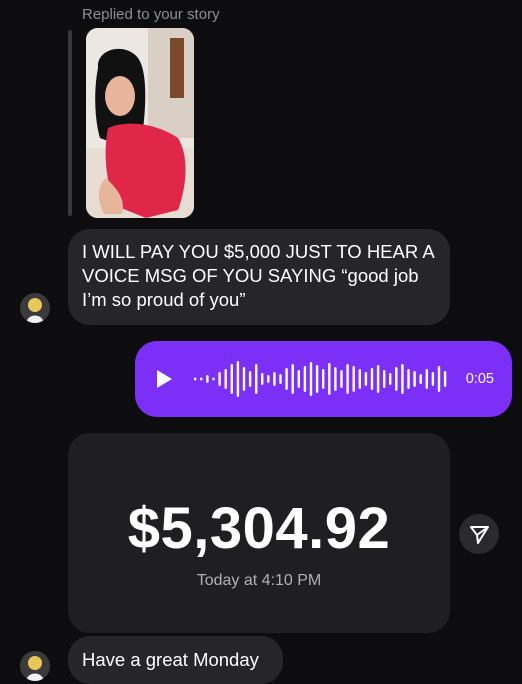 The height and width of the screenshot is (684, 522). I want to click on story-reply-label: Replied to your story, so click(151, 14).